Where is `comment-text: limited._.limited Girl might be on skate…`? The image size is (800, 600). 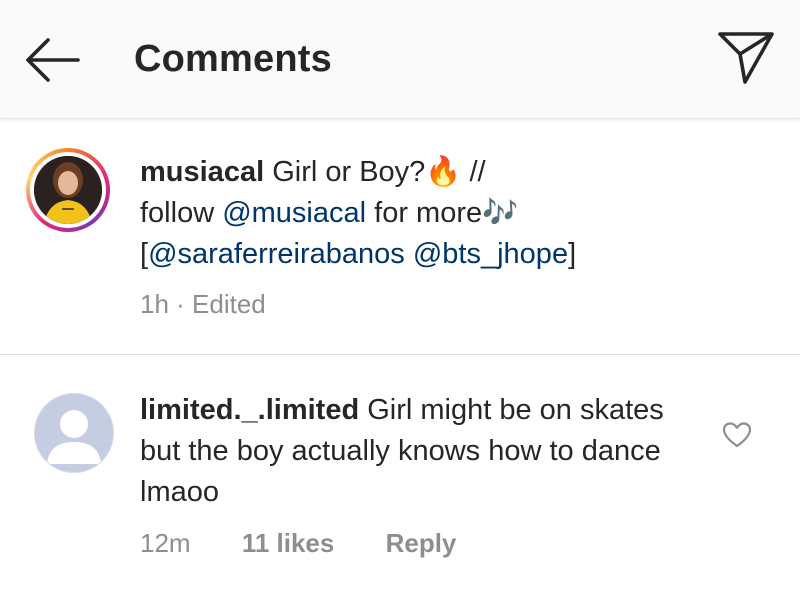 comment-text: limited._.limited Girl might be on skate… is located at coordinates (420, 451).